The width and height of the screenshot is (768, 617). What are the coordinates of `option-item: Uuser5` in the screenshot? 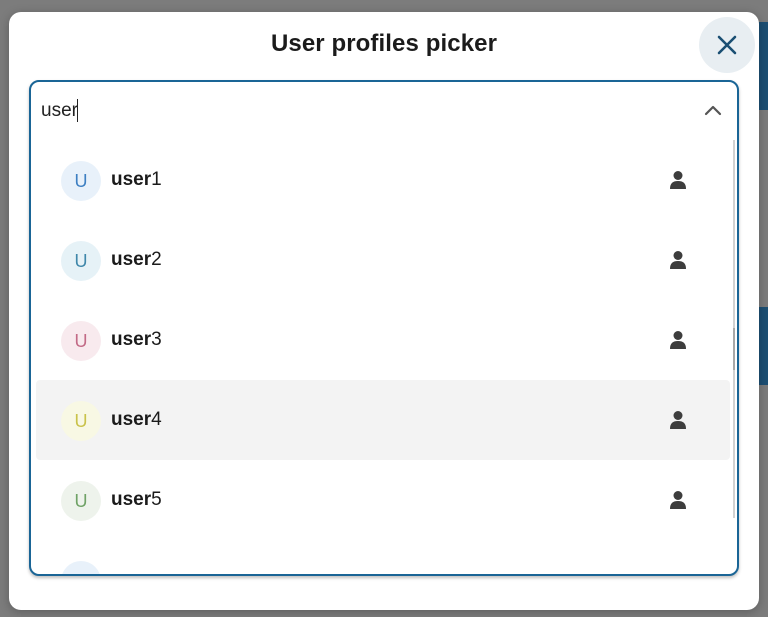 It's located at (383, 500).